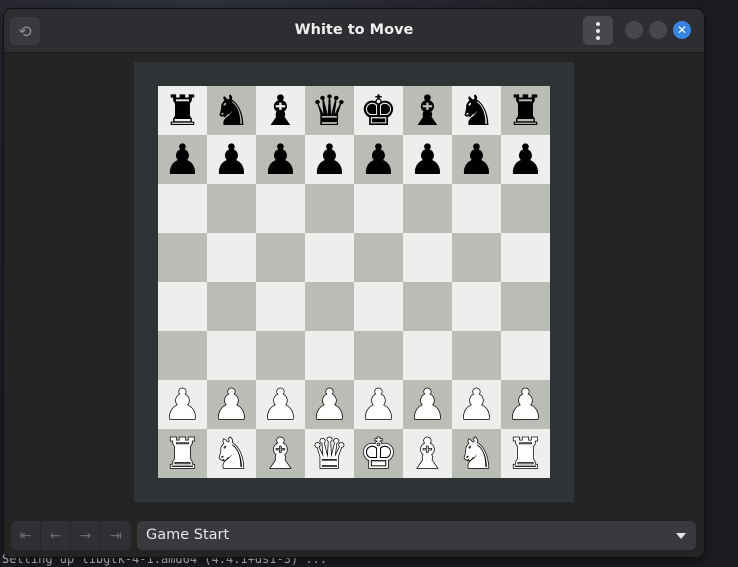  Describe the element at coordinates (427, 208) in the screenshot. I see `square-f6` at that location.